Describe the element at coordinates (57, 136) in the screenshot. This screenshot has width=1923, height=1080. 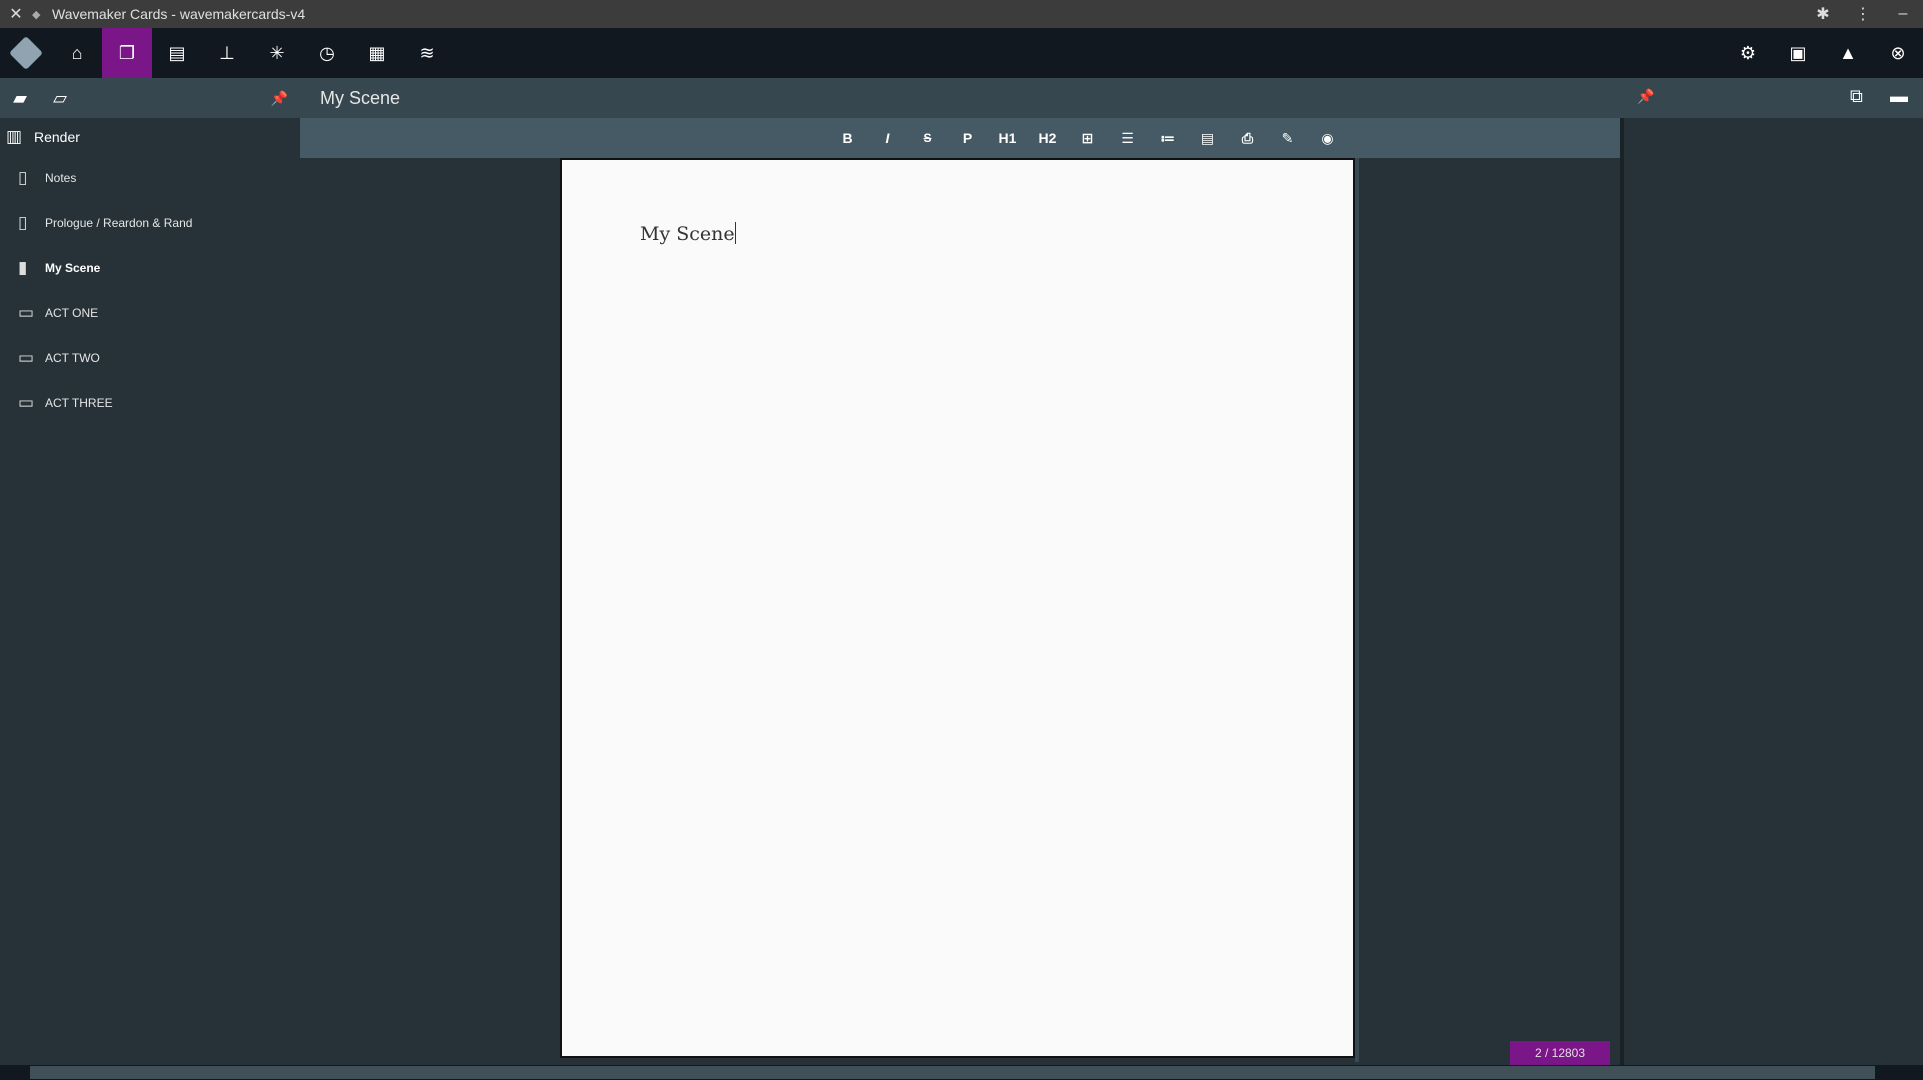
I see `render-label: Render` at that location.